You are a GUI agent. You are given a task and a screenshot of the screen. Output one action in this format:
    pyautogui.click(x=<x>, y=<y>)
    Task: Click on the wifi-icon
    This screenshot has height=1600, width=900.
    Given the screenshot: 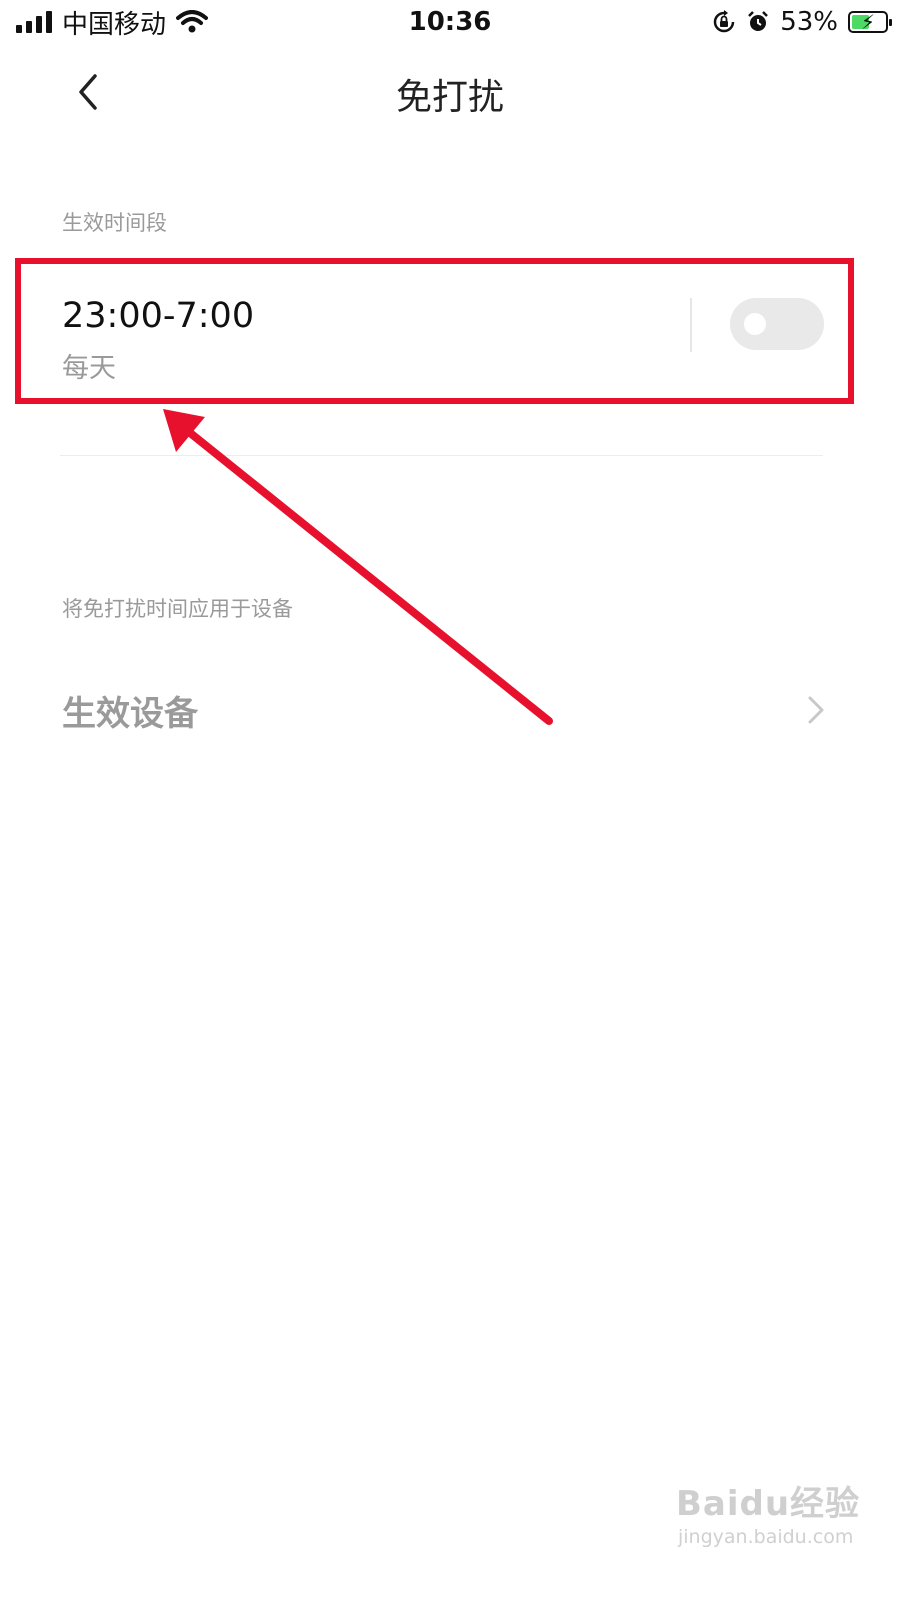 What is the action you would take?
    pyautogui.click(x=192, y=21)
    